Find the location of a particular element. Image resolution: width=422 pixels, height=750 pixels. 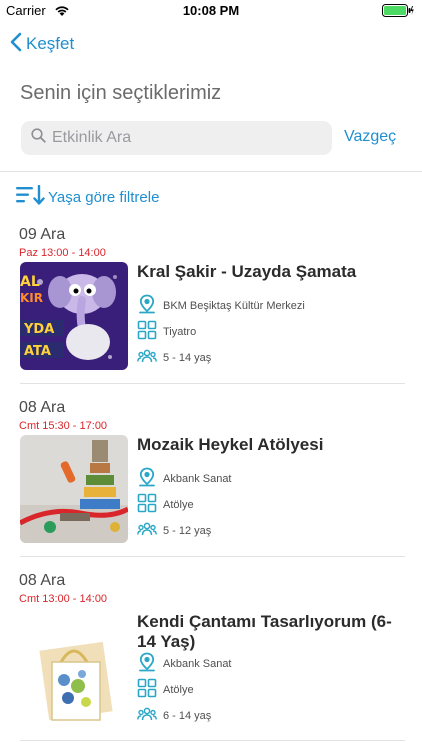

sort-filter-icon is located at coordinates (31, 197).